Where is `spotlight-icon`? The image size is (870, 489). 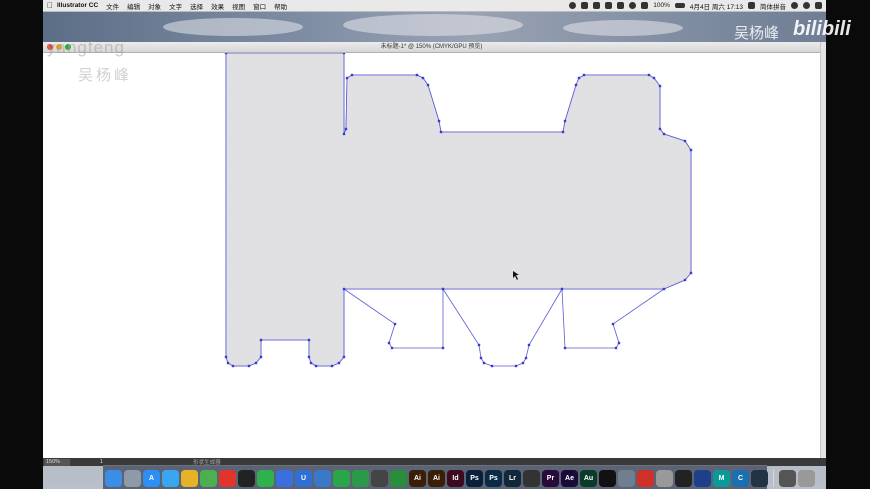 spotlight-icon is located at coordinates (794, 5).